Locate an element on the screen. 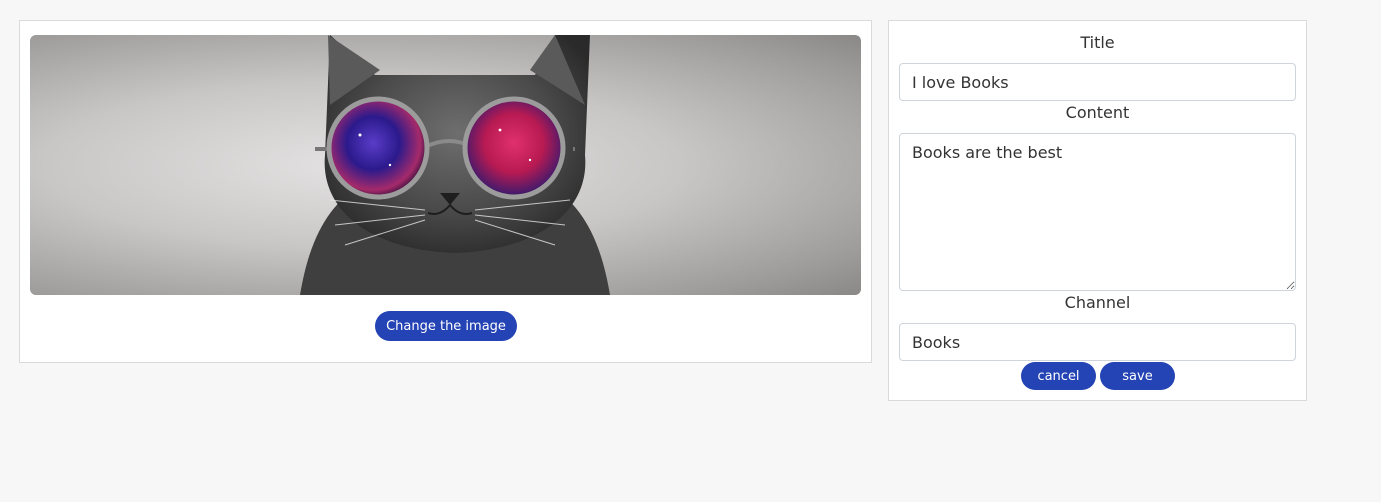 This screenshot has height=502, width=1381. title-label: Title is located at coordinates (1097, 42).